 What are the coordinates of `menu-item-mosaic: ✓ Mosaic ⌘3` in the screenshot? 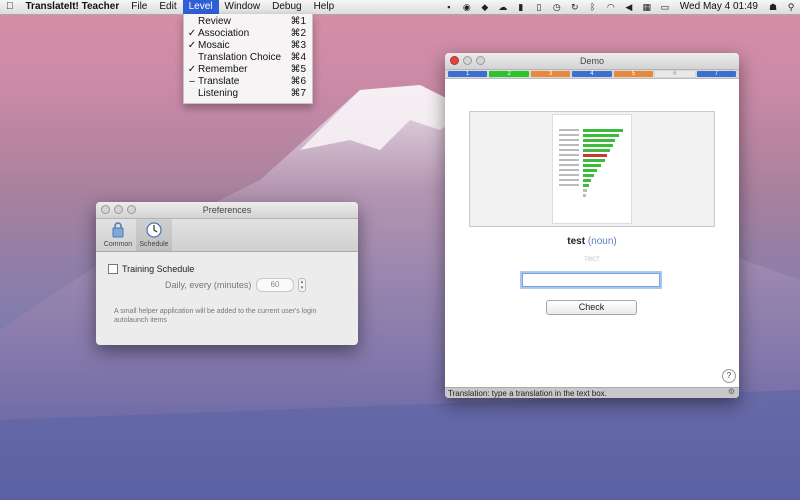 It's located at (248, 46).